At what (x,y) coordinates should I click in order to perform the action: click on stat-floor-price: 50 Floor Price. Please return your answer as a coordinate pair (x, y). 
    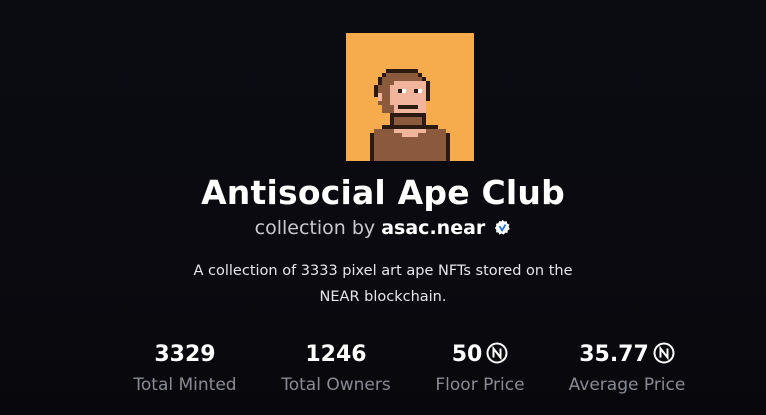
    Looking at the image, I should click on (480, 370).